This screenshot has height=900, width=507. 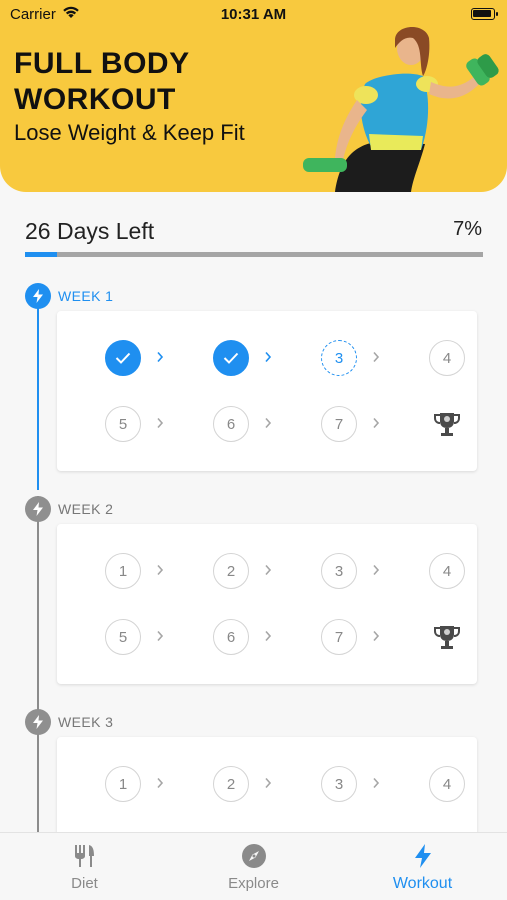 I want to click on week-days-card: 3 4 5 6 7, so click(x=267, y=391).